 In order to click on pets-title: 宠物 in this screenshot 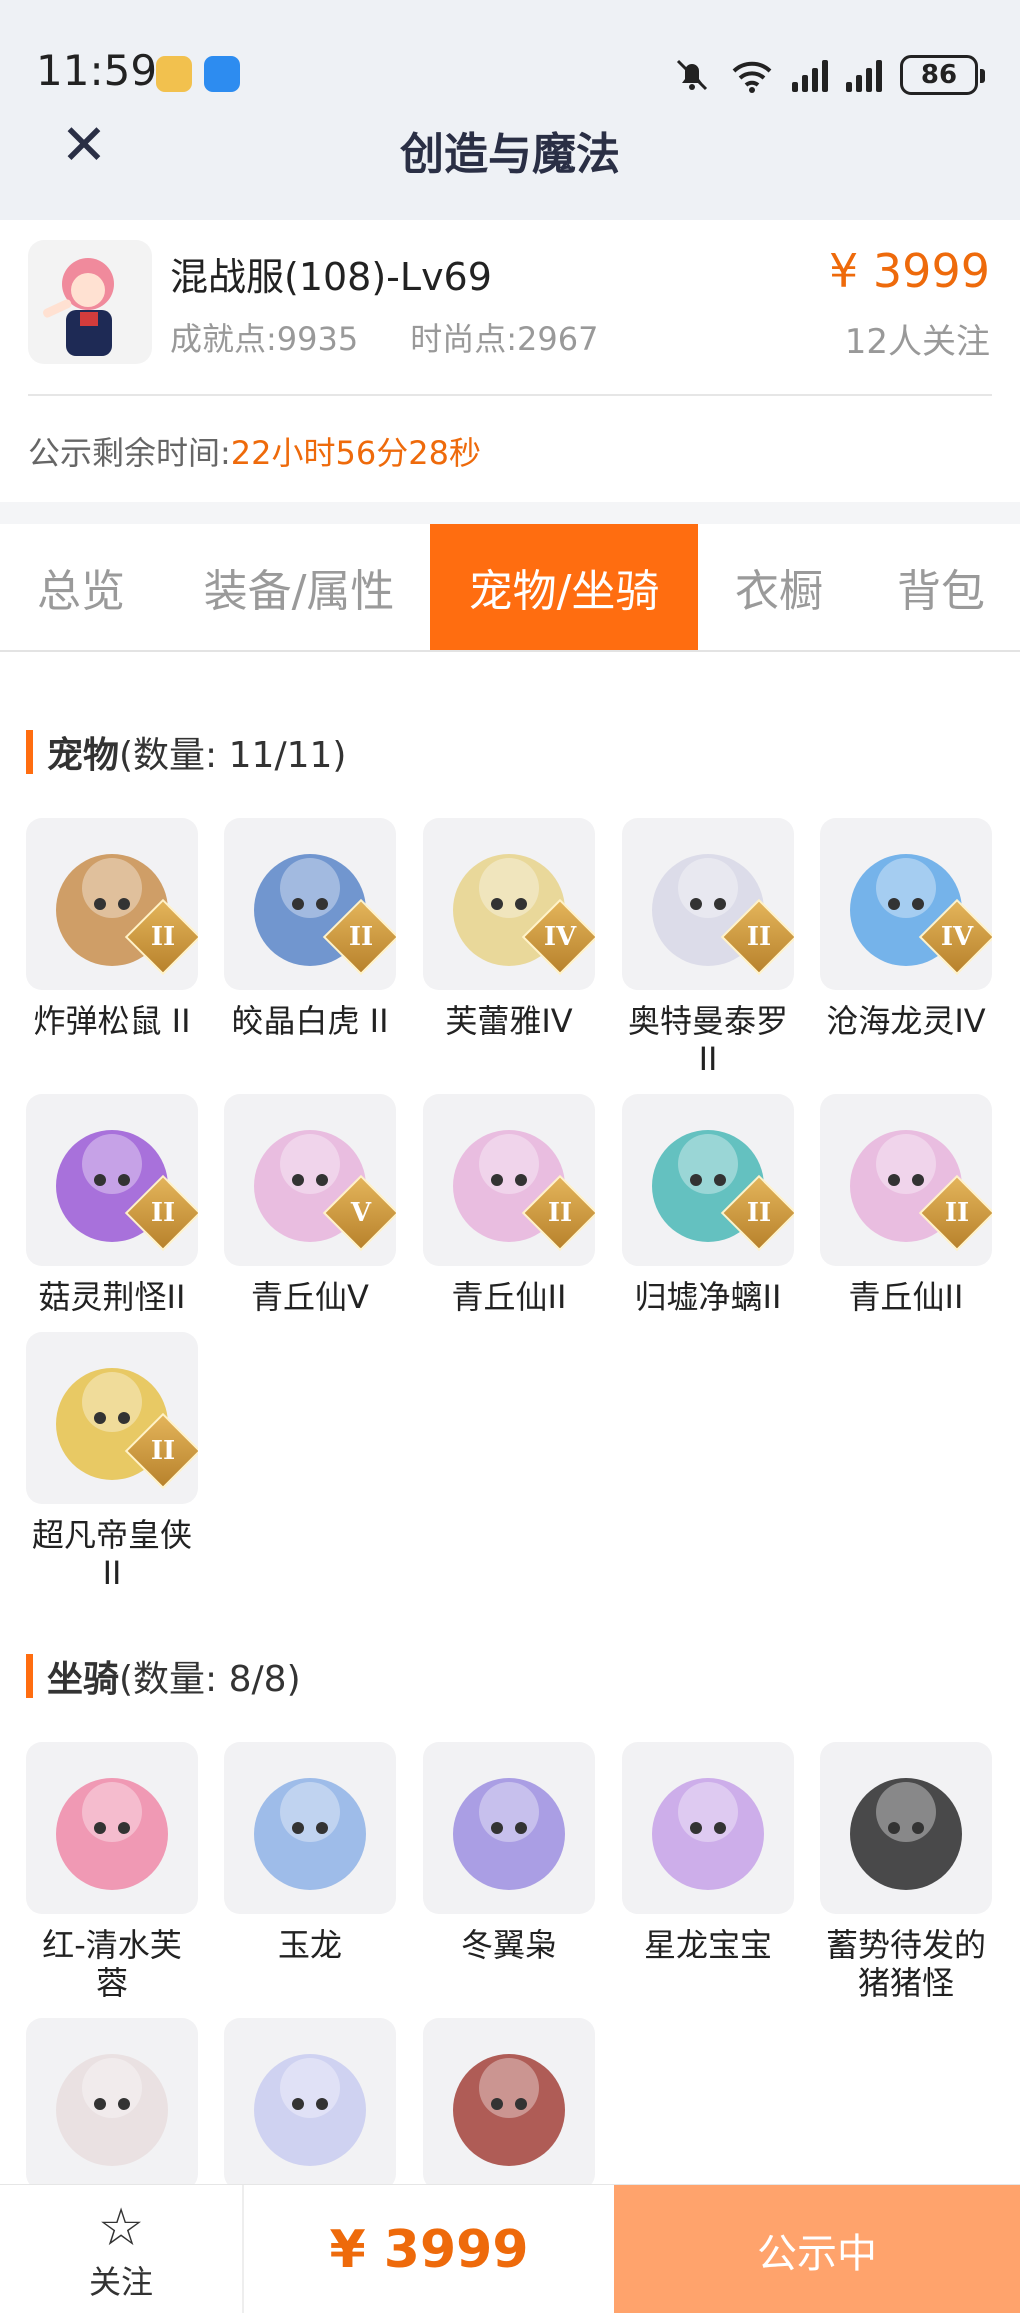, I will do `click(83, 755)`.